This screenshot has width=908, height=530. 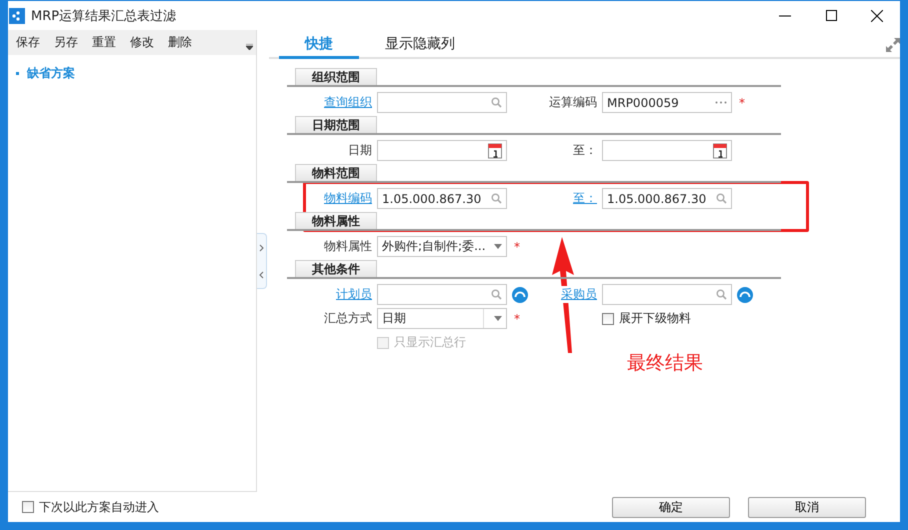 I want to click on maximize-icon, so click(x=831, y=15).